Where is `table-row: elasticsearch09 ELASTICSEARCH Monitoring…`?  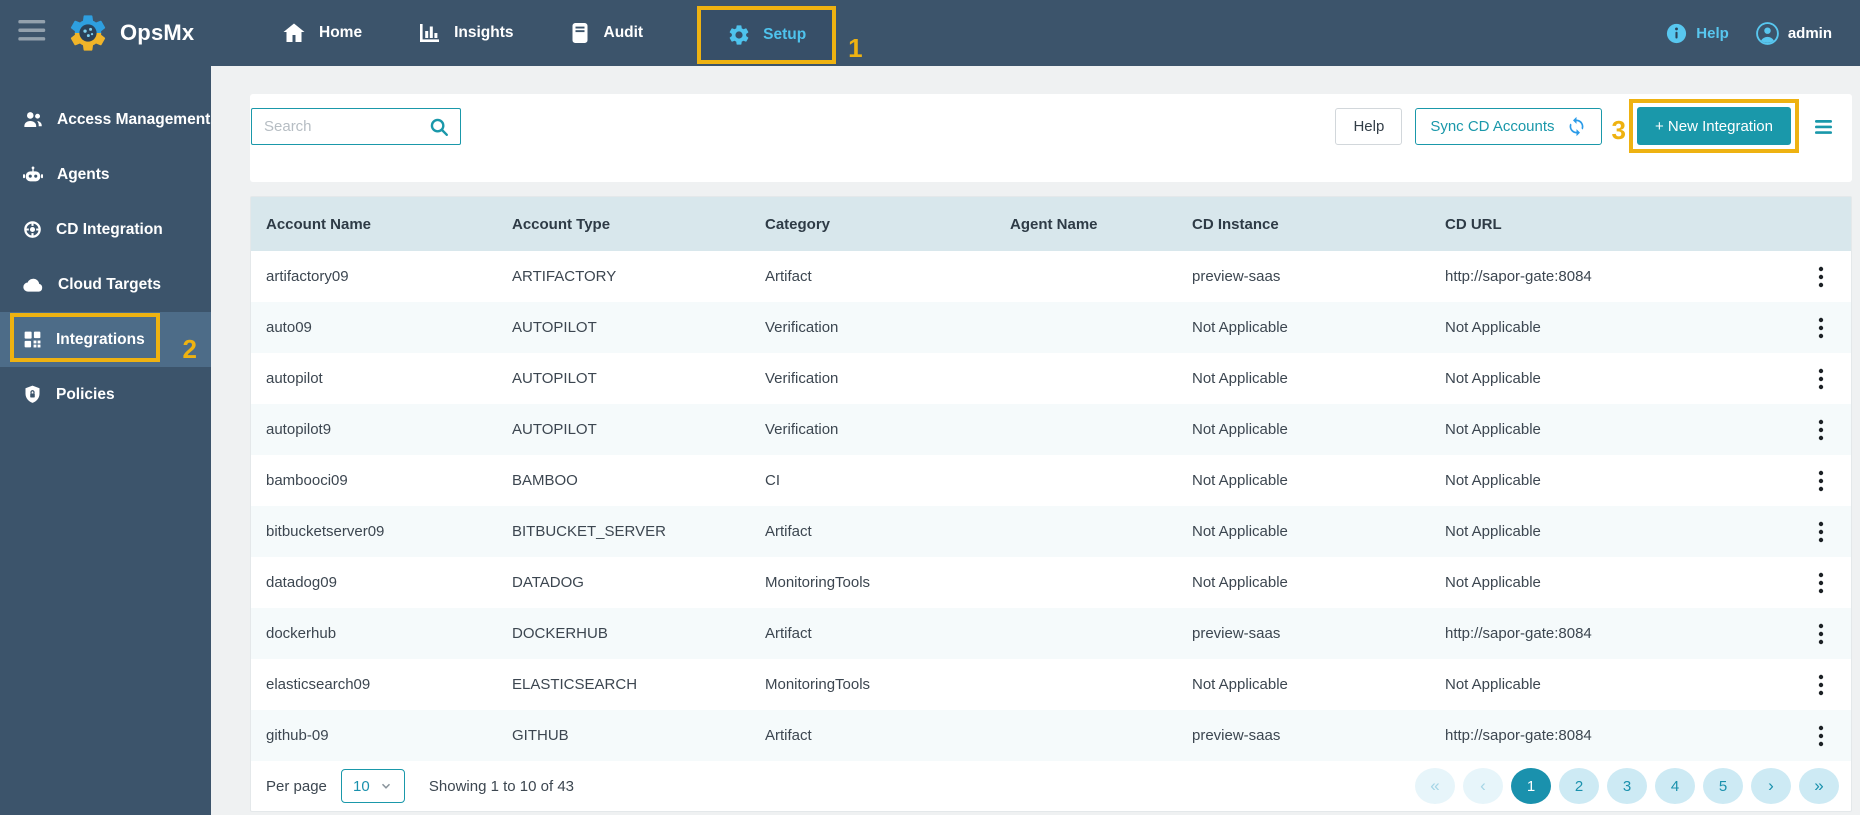 table-row: elasticsearch09 ELASTICSEARCH Monitoring… is located at coordinates (1051, 684).